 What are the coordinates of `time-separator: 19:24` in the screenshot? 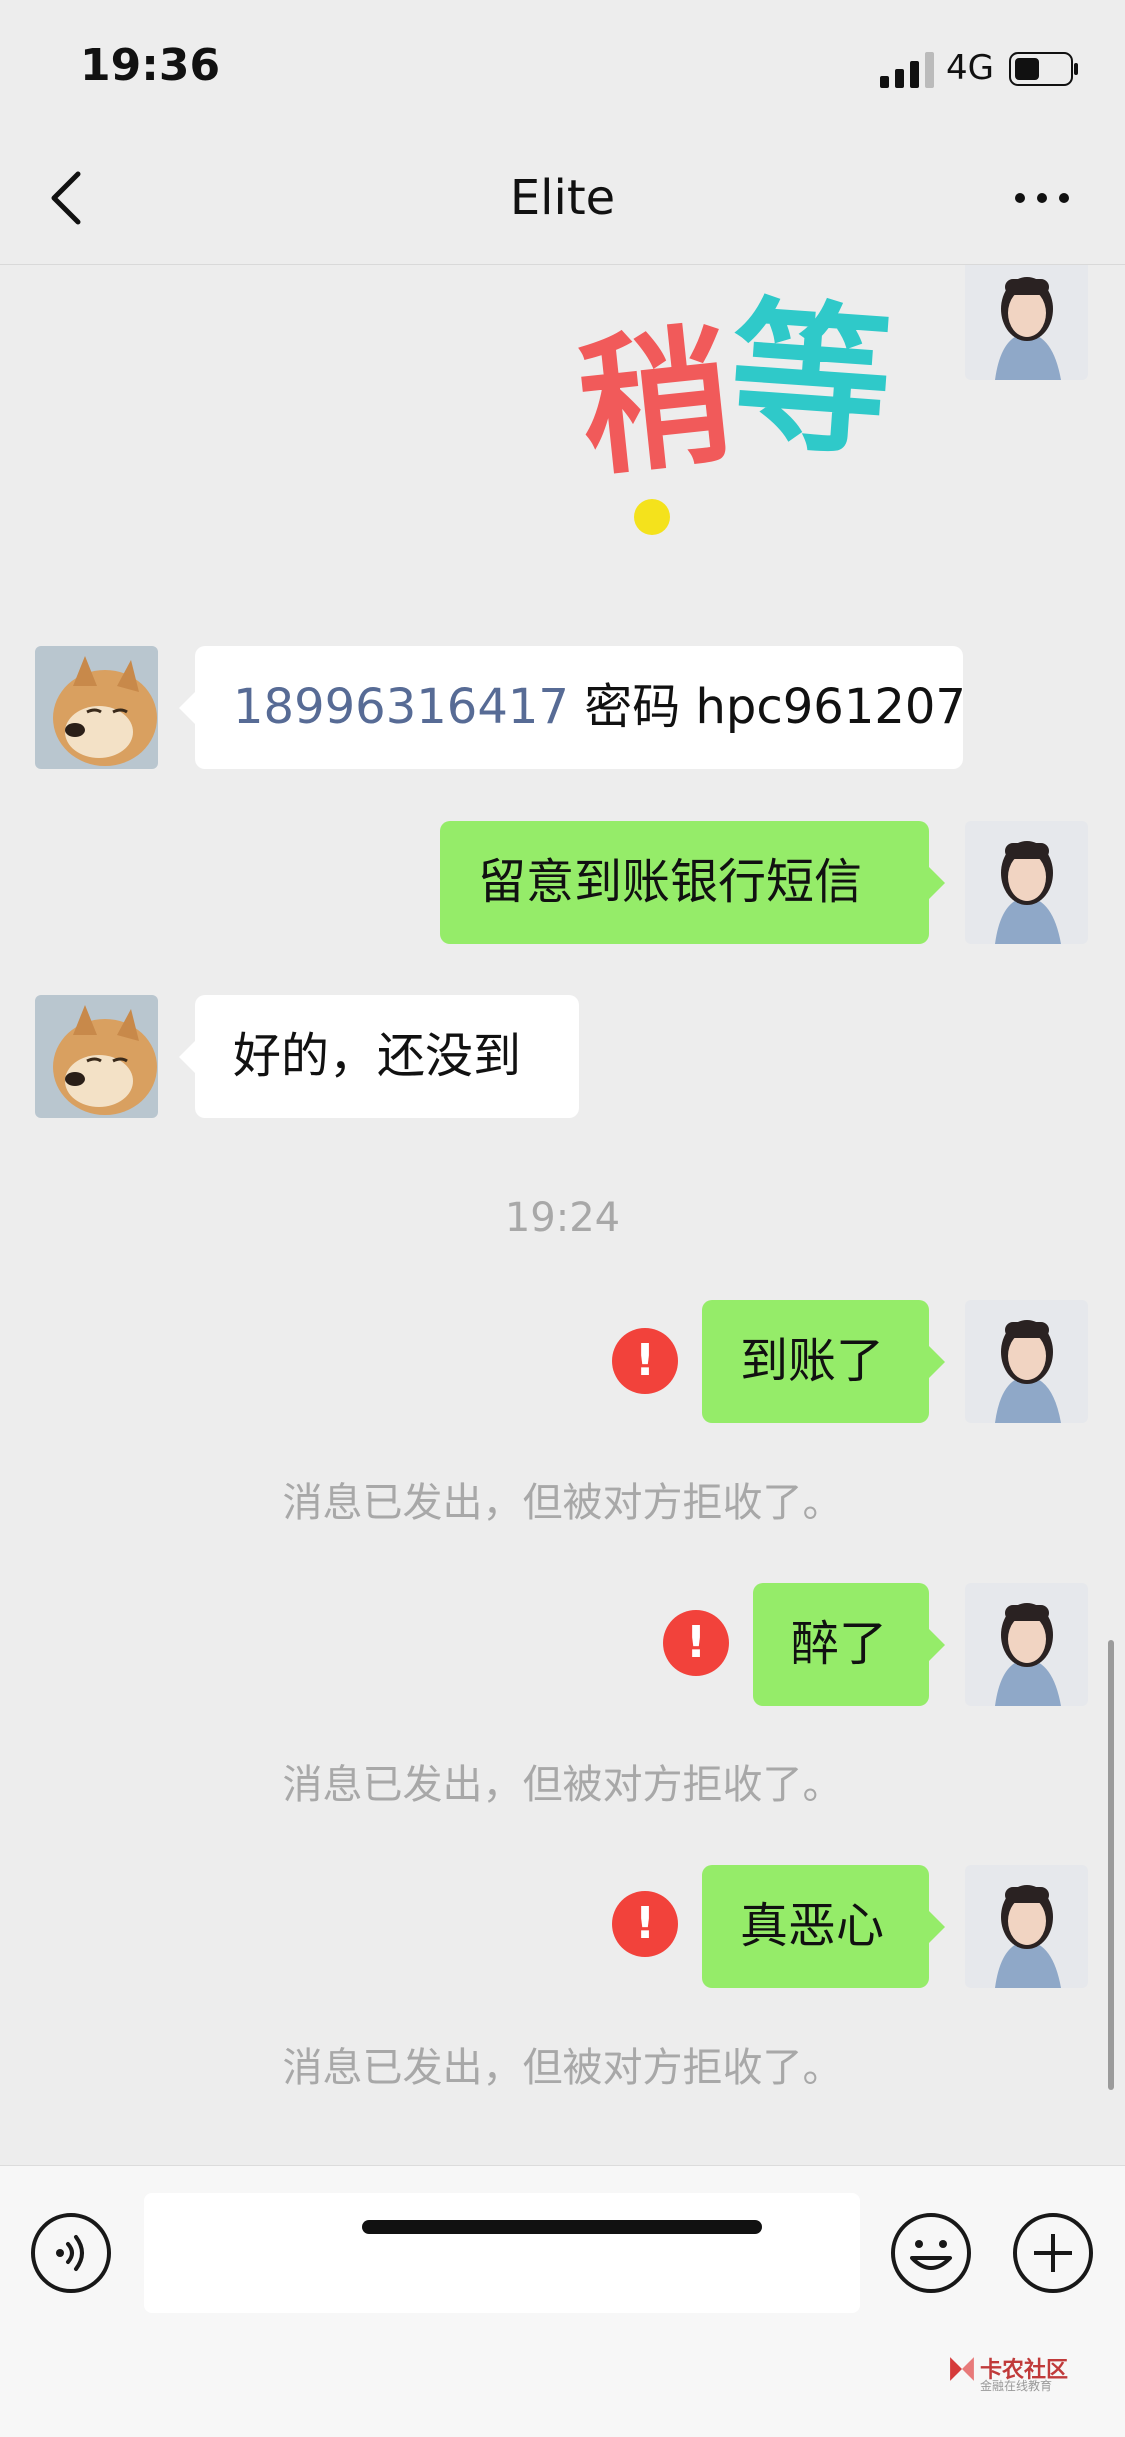 It's located at (562, 1218).